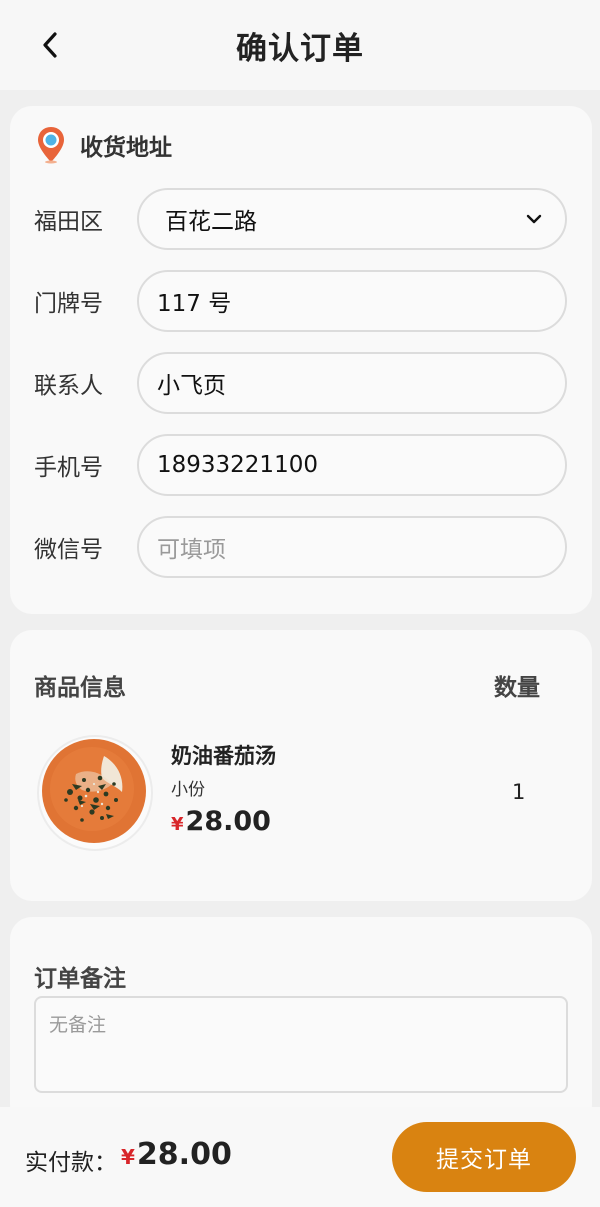  Describe the element at coordinates (78, 1025) in the screenshot. I see `note-placeholder: 无备注` at that location.